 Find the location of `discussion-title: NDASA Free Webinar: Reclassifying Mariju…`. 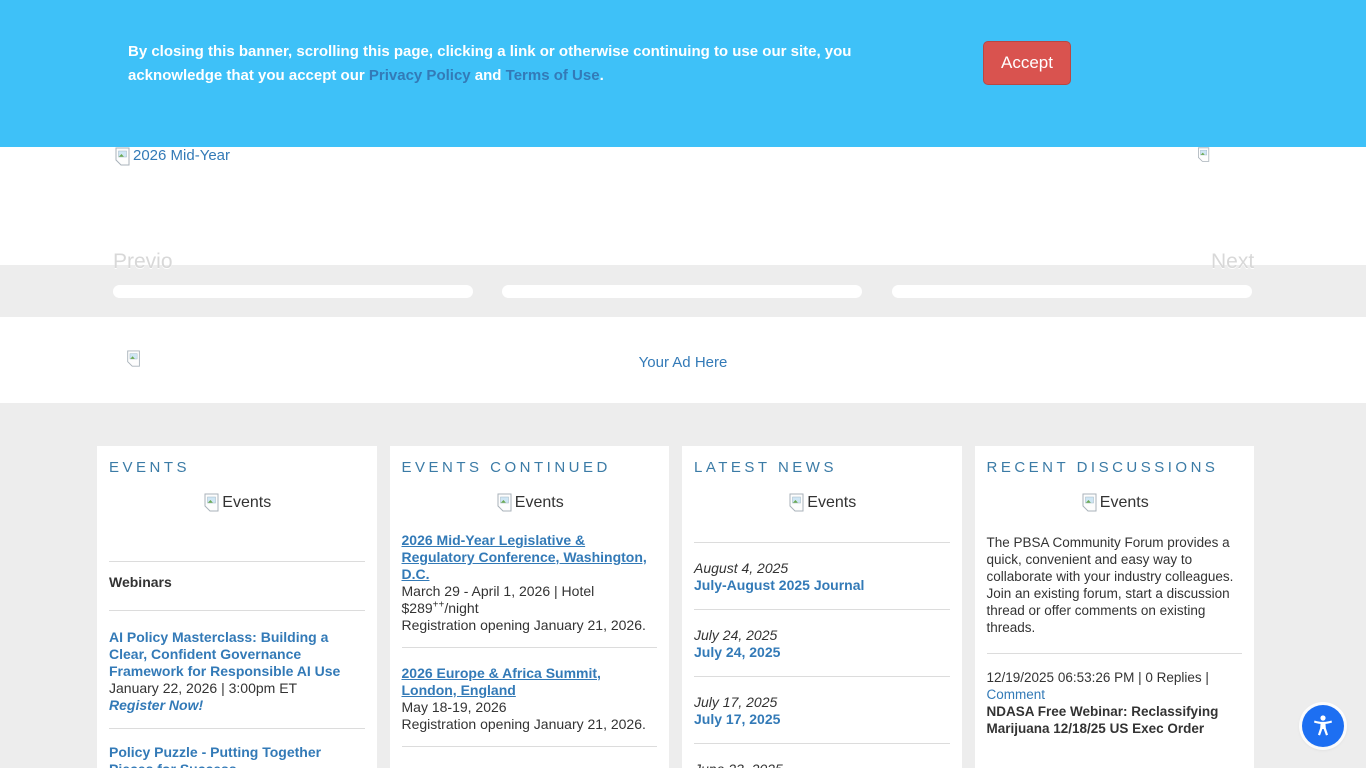

discussion-title: NDASA Free Webinar: Reclassifying Mariju… is located at coordinates (1102, 720).